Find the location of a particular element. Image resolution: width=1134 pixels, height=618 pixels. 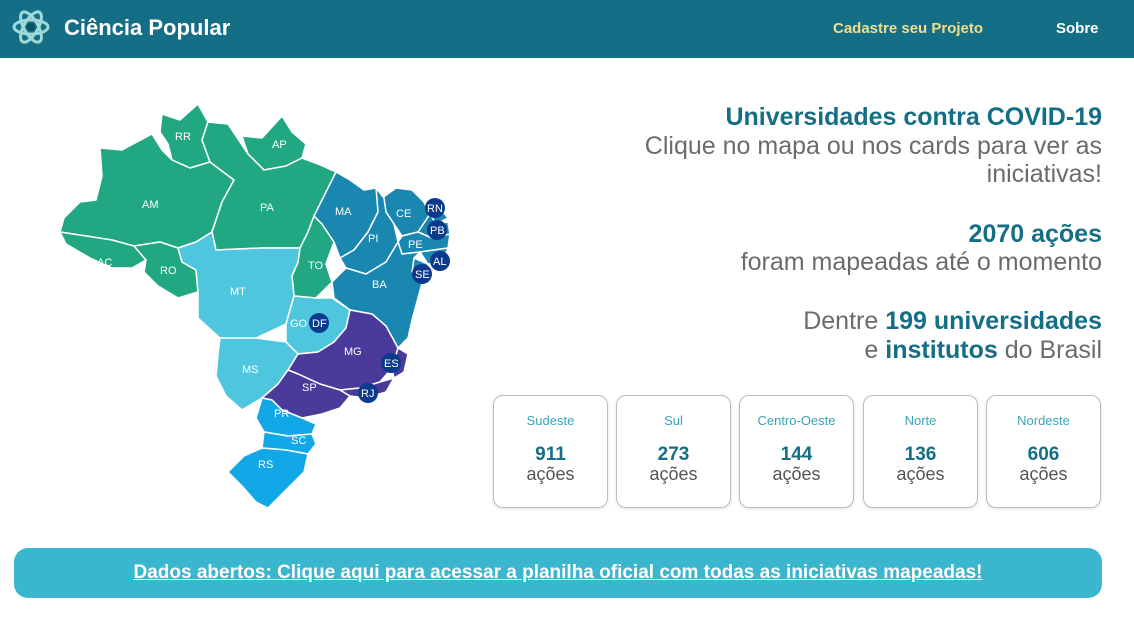

card-region: Nordeste is located at coordinates (1043, 420).